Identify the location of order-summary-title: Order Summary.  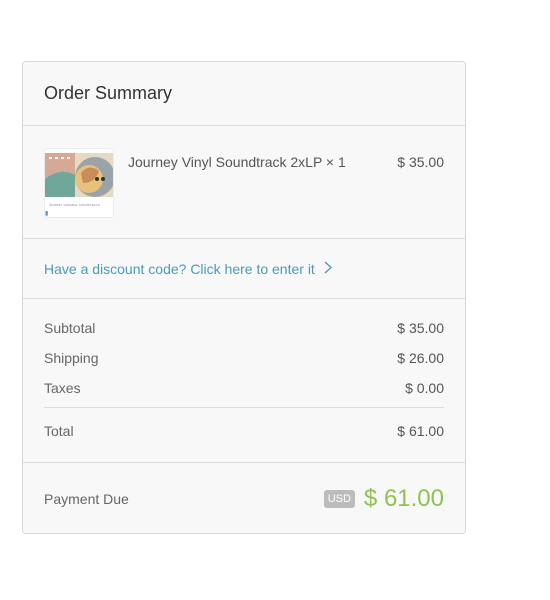
(108, 93).